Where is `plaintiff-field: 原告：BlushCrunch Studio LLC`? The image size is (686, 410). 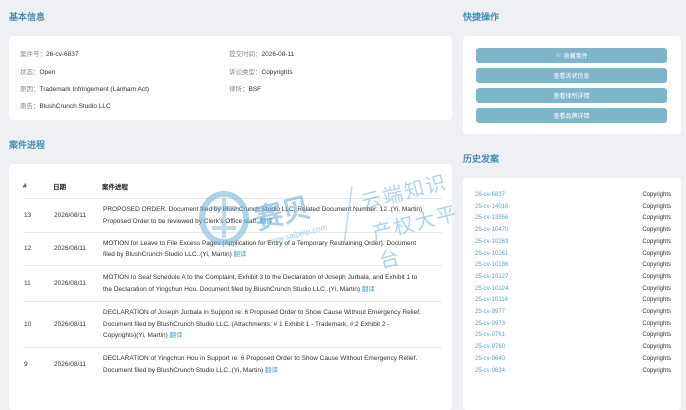
plaintiff-field: 原告：BlushCrunch Studio LLC is located at coordinates (65, 106).